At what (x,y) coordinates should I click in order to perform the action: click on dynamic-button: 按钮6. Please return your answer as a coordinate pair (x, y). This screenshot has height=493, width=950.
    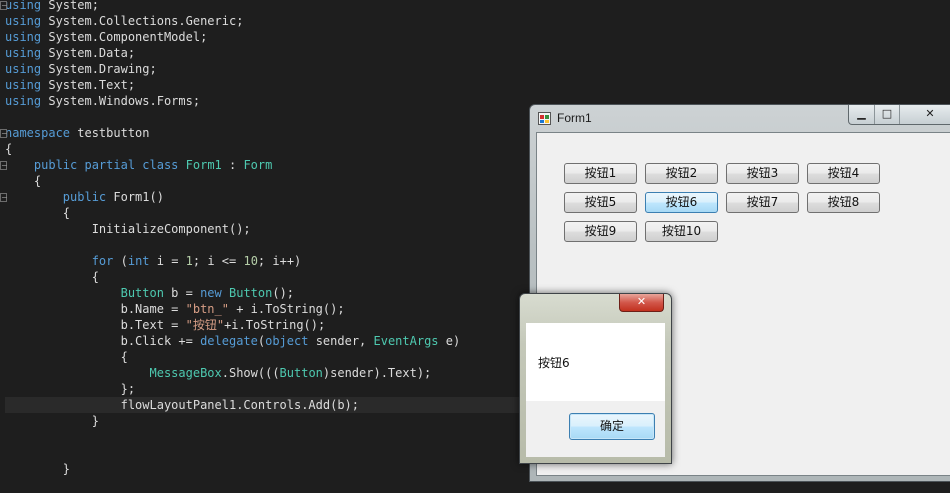
    Looking at the image, I should click on (681, 202).